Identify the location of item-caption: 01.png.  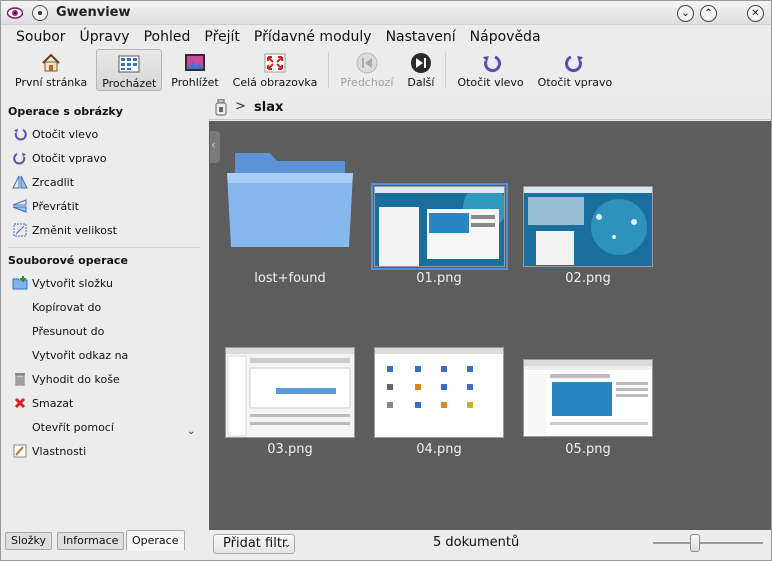
(439, 278).